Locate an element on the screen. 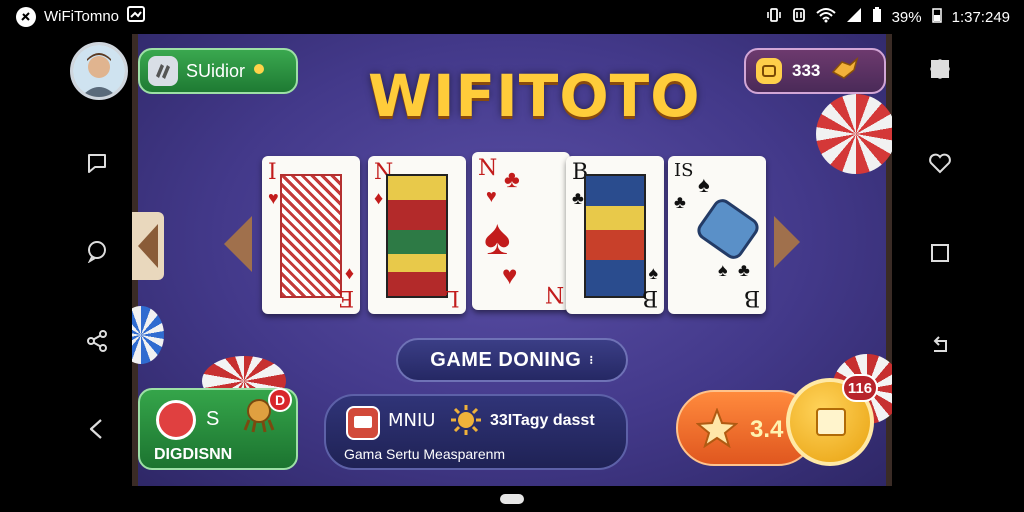  card-rank: IS is located at coordinates (684, 170).